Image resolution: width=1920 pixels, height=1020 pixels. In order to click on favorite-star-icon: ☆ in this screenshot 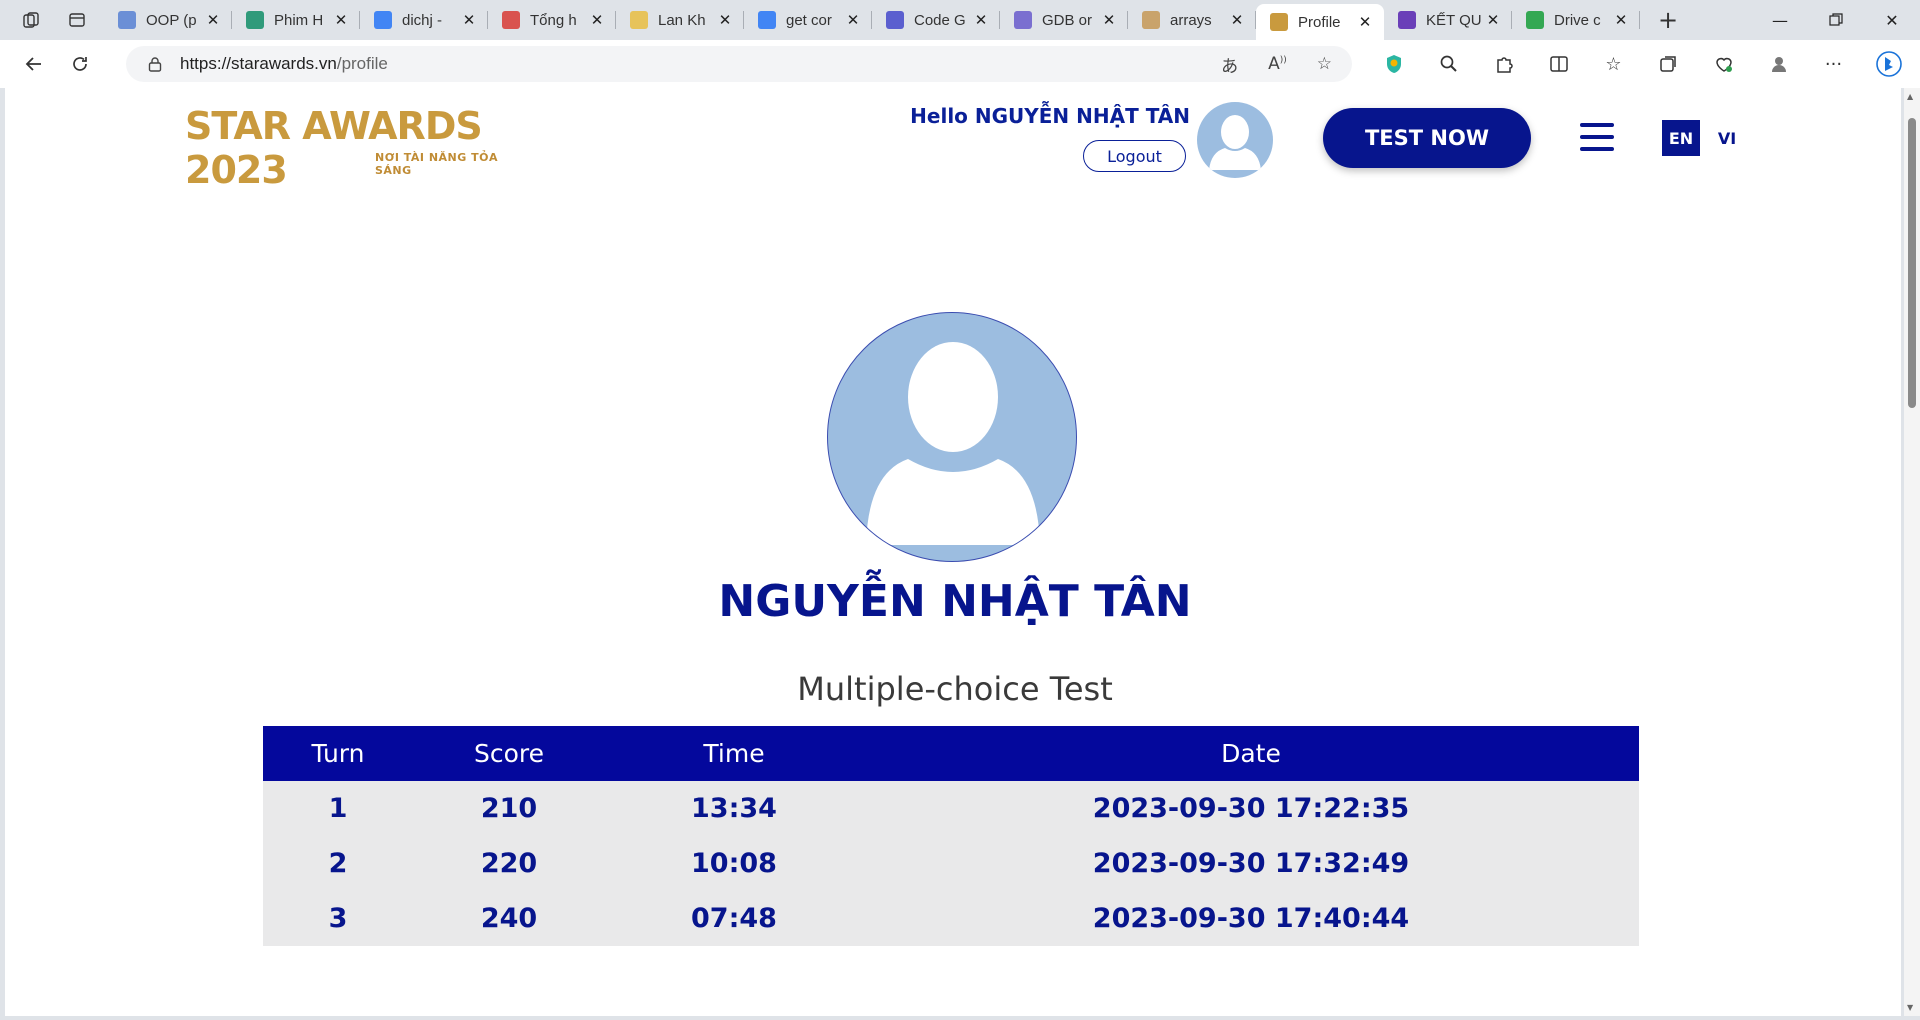, I will do `click(1324, 64)`.